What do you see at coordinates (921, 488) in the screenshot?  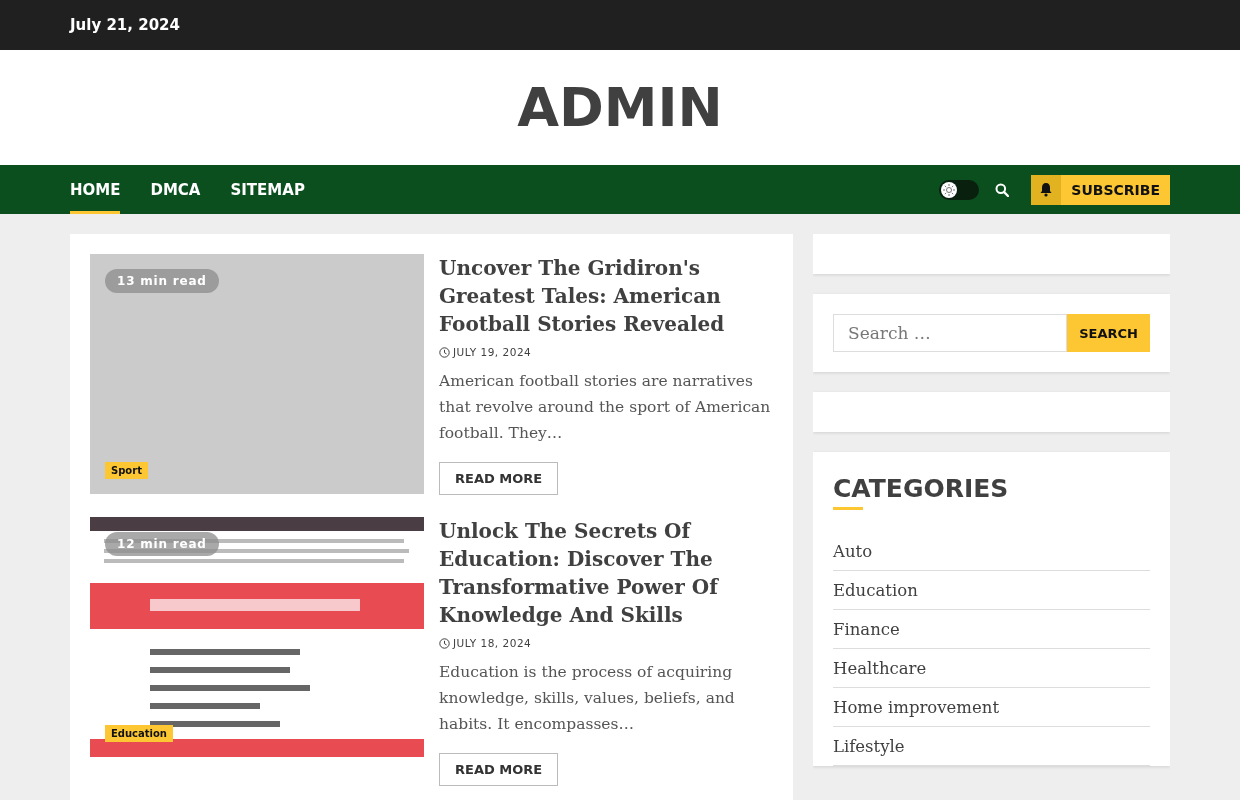 I see `widget-title: CATEGORIES` at bounding box center [921, 488].